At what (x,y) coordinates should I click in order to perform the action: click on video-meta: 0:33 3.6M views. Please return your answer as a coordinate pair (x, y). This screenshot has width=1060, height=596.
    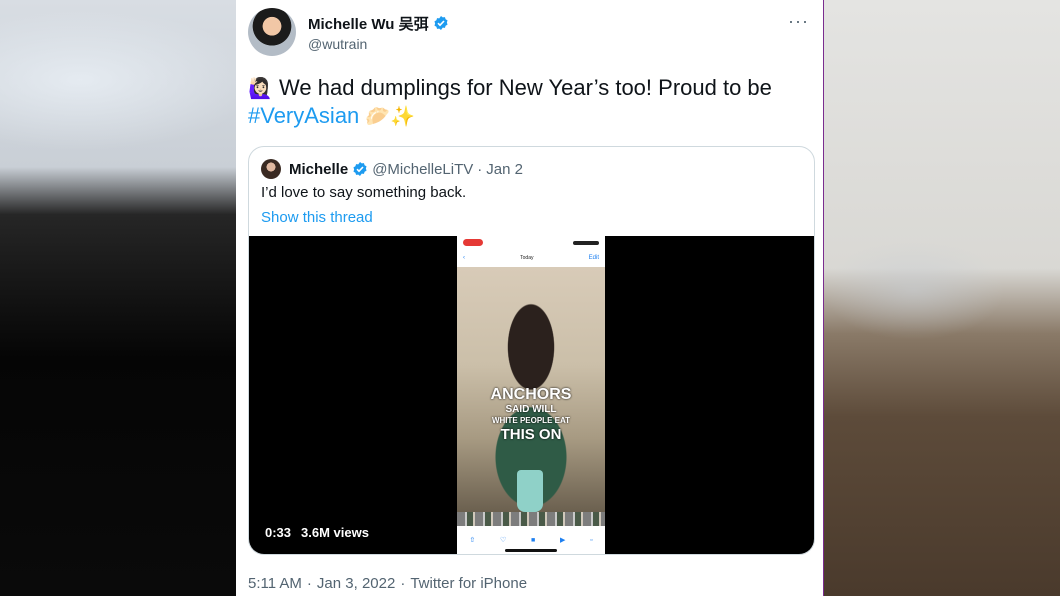
    Looking at the image, I should click on (317, 532).